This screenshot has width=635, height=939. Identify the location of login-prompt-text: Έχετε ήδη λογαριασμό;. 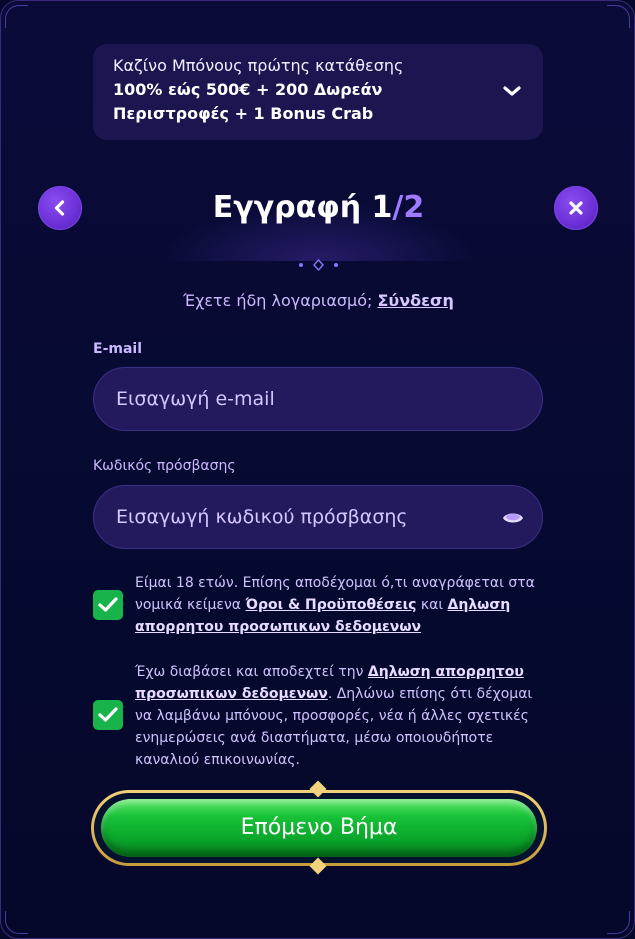
(280, 300).